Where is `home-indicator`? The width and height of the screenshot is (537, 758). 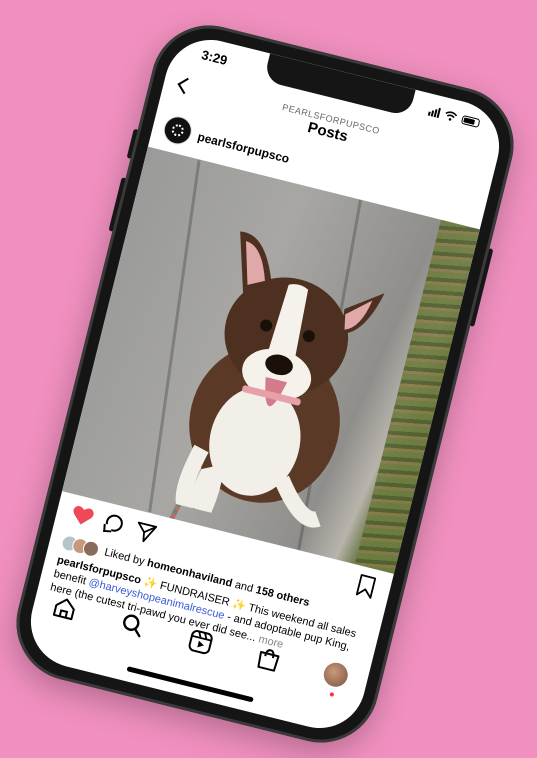 home-indicator is located at coordinates (190, 684).